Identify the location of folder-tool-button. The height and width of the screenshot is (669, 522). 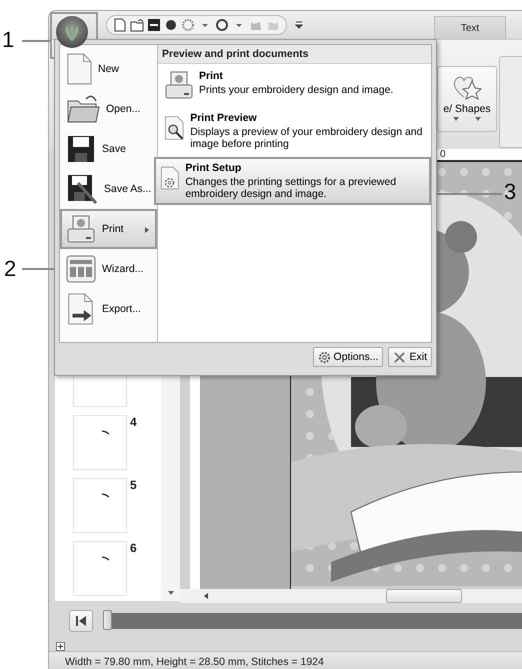
(137, 25).